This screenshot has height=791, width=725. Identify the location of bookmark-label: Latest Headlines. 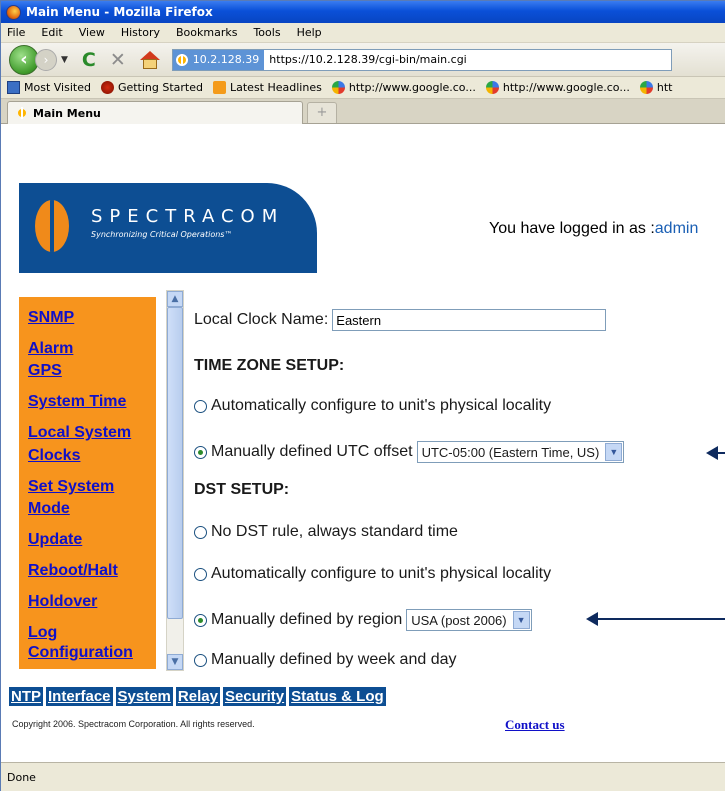
(276, 87).